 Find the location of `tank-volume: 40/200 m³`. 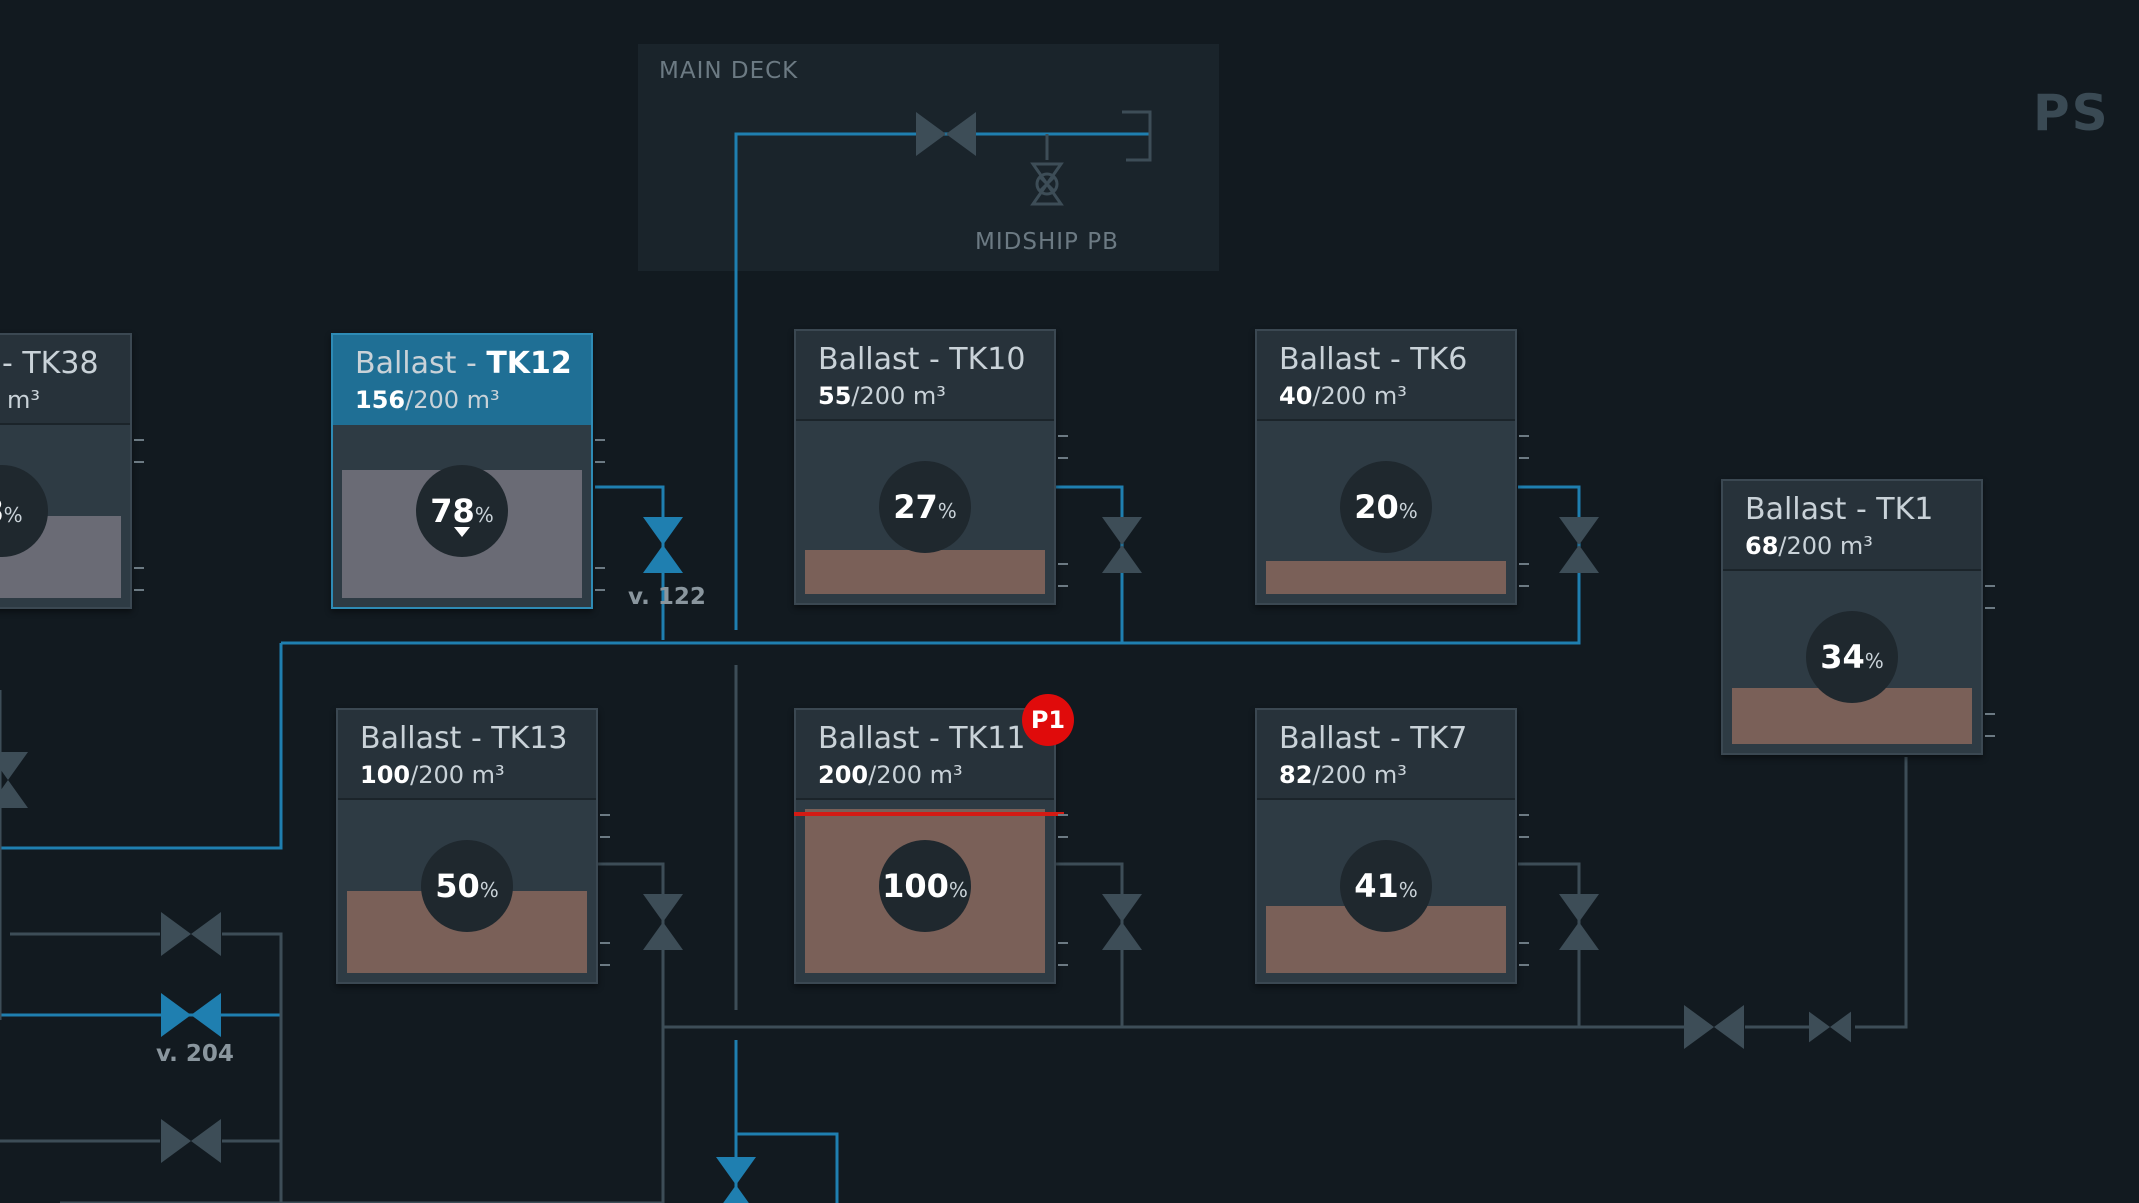

tank-volume: 40/200 m³ is located at coordinates (1343, 396).